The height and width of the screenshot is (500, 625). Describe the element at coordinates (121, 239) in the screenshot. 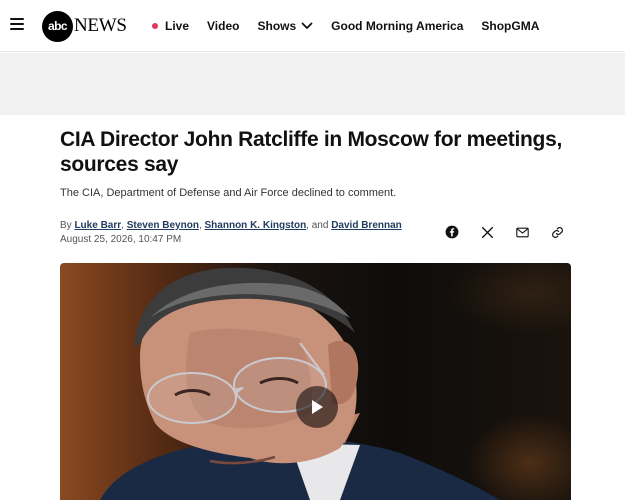

I see `publish-timestamp: August 25, 2026, 10:47 PM` at that location.